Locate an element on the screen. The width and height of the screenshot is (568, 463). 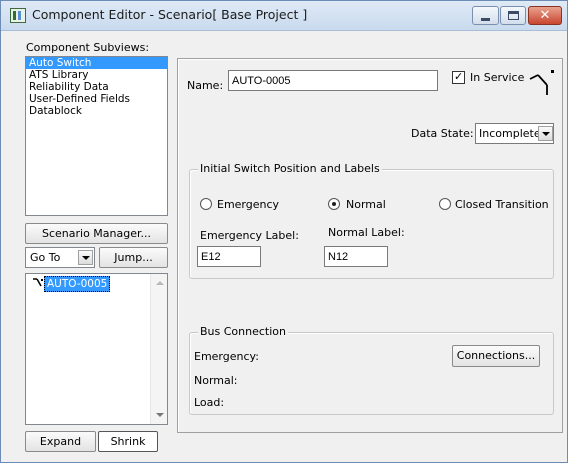
bus-load-label: Load: is located at coordinates (209, 402).